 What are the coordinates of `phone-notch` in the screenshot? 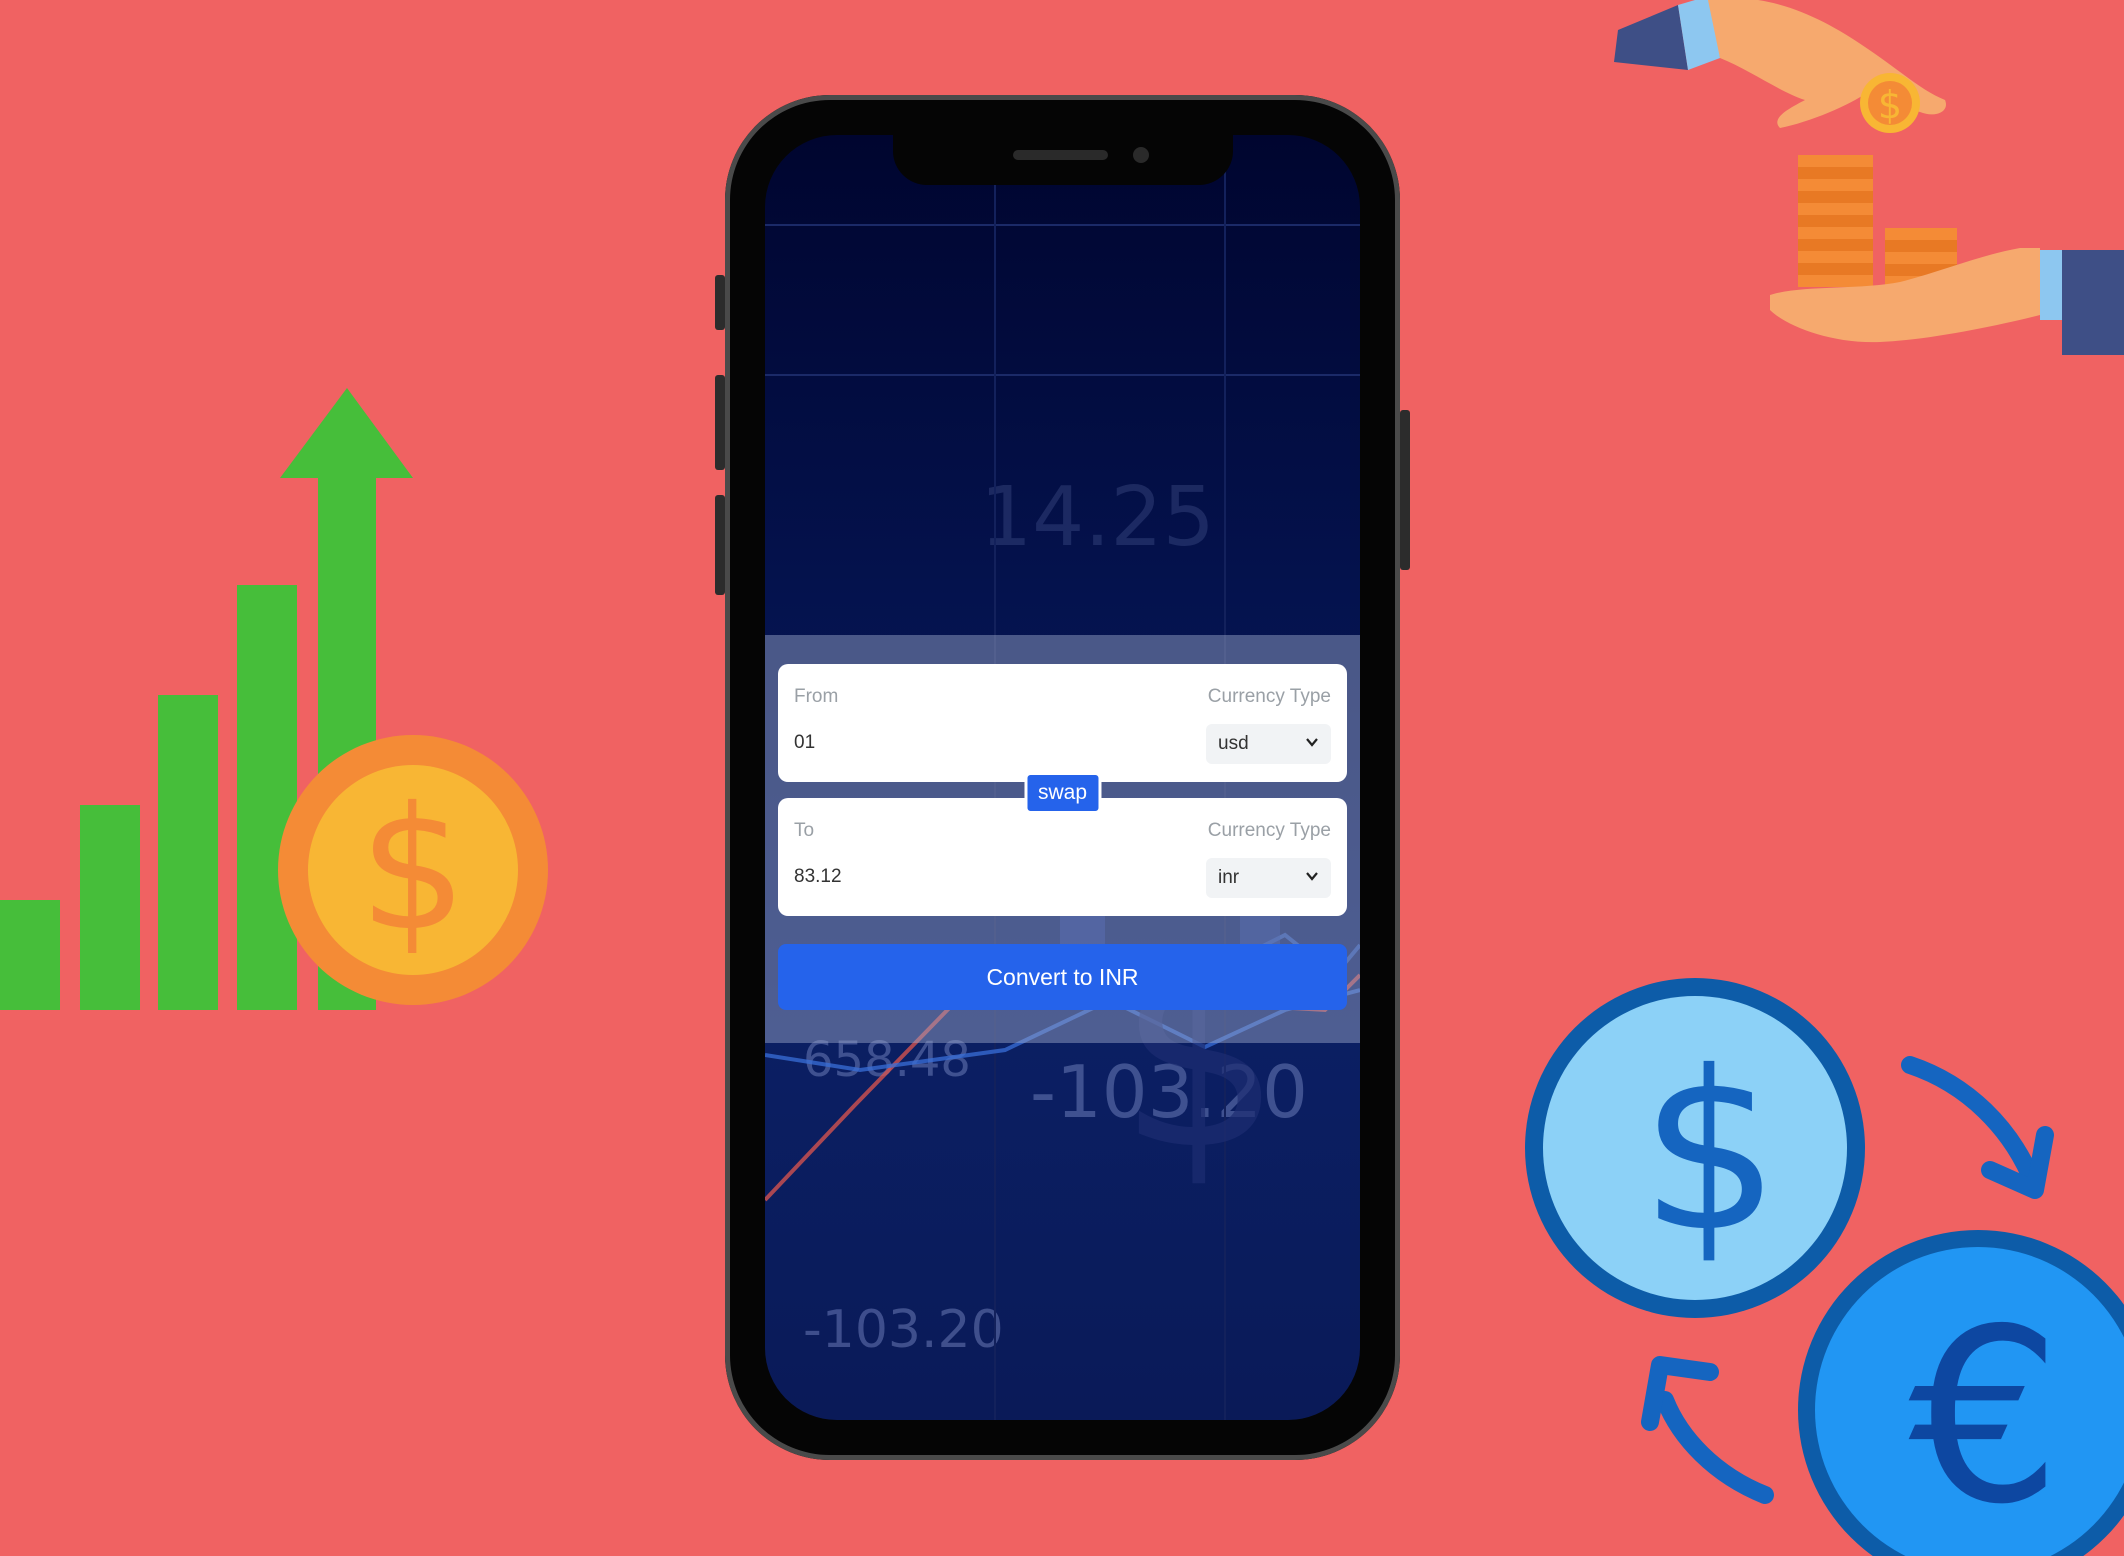 It's located at (1062, 160).